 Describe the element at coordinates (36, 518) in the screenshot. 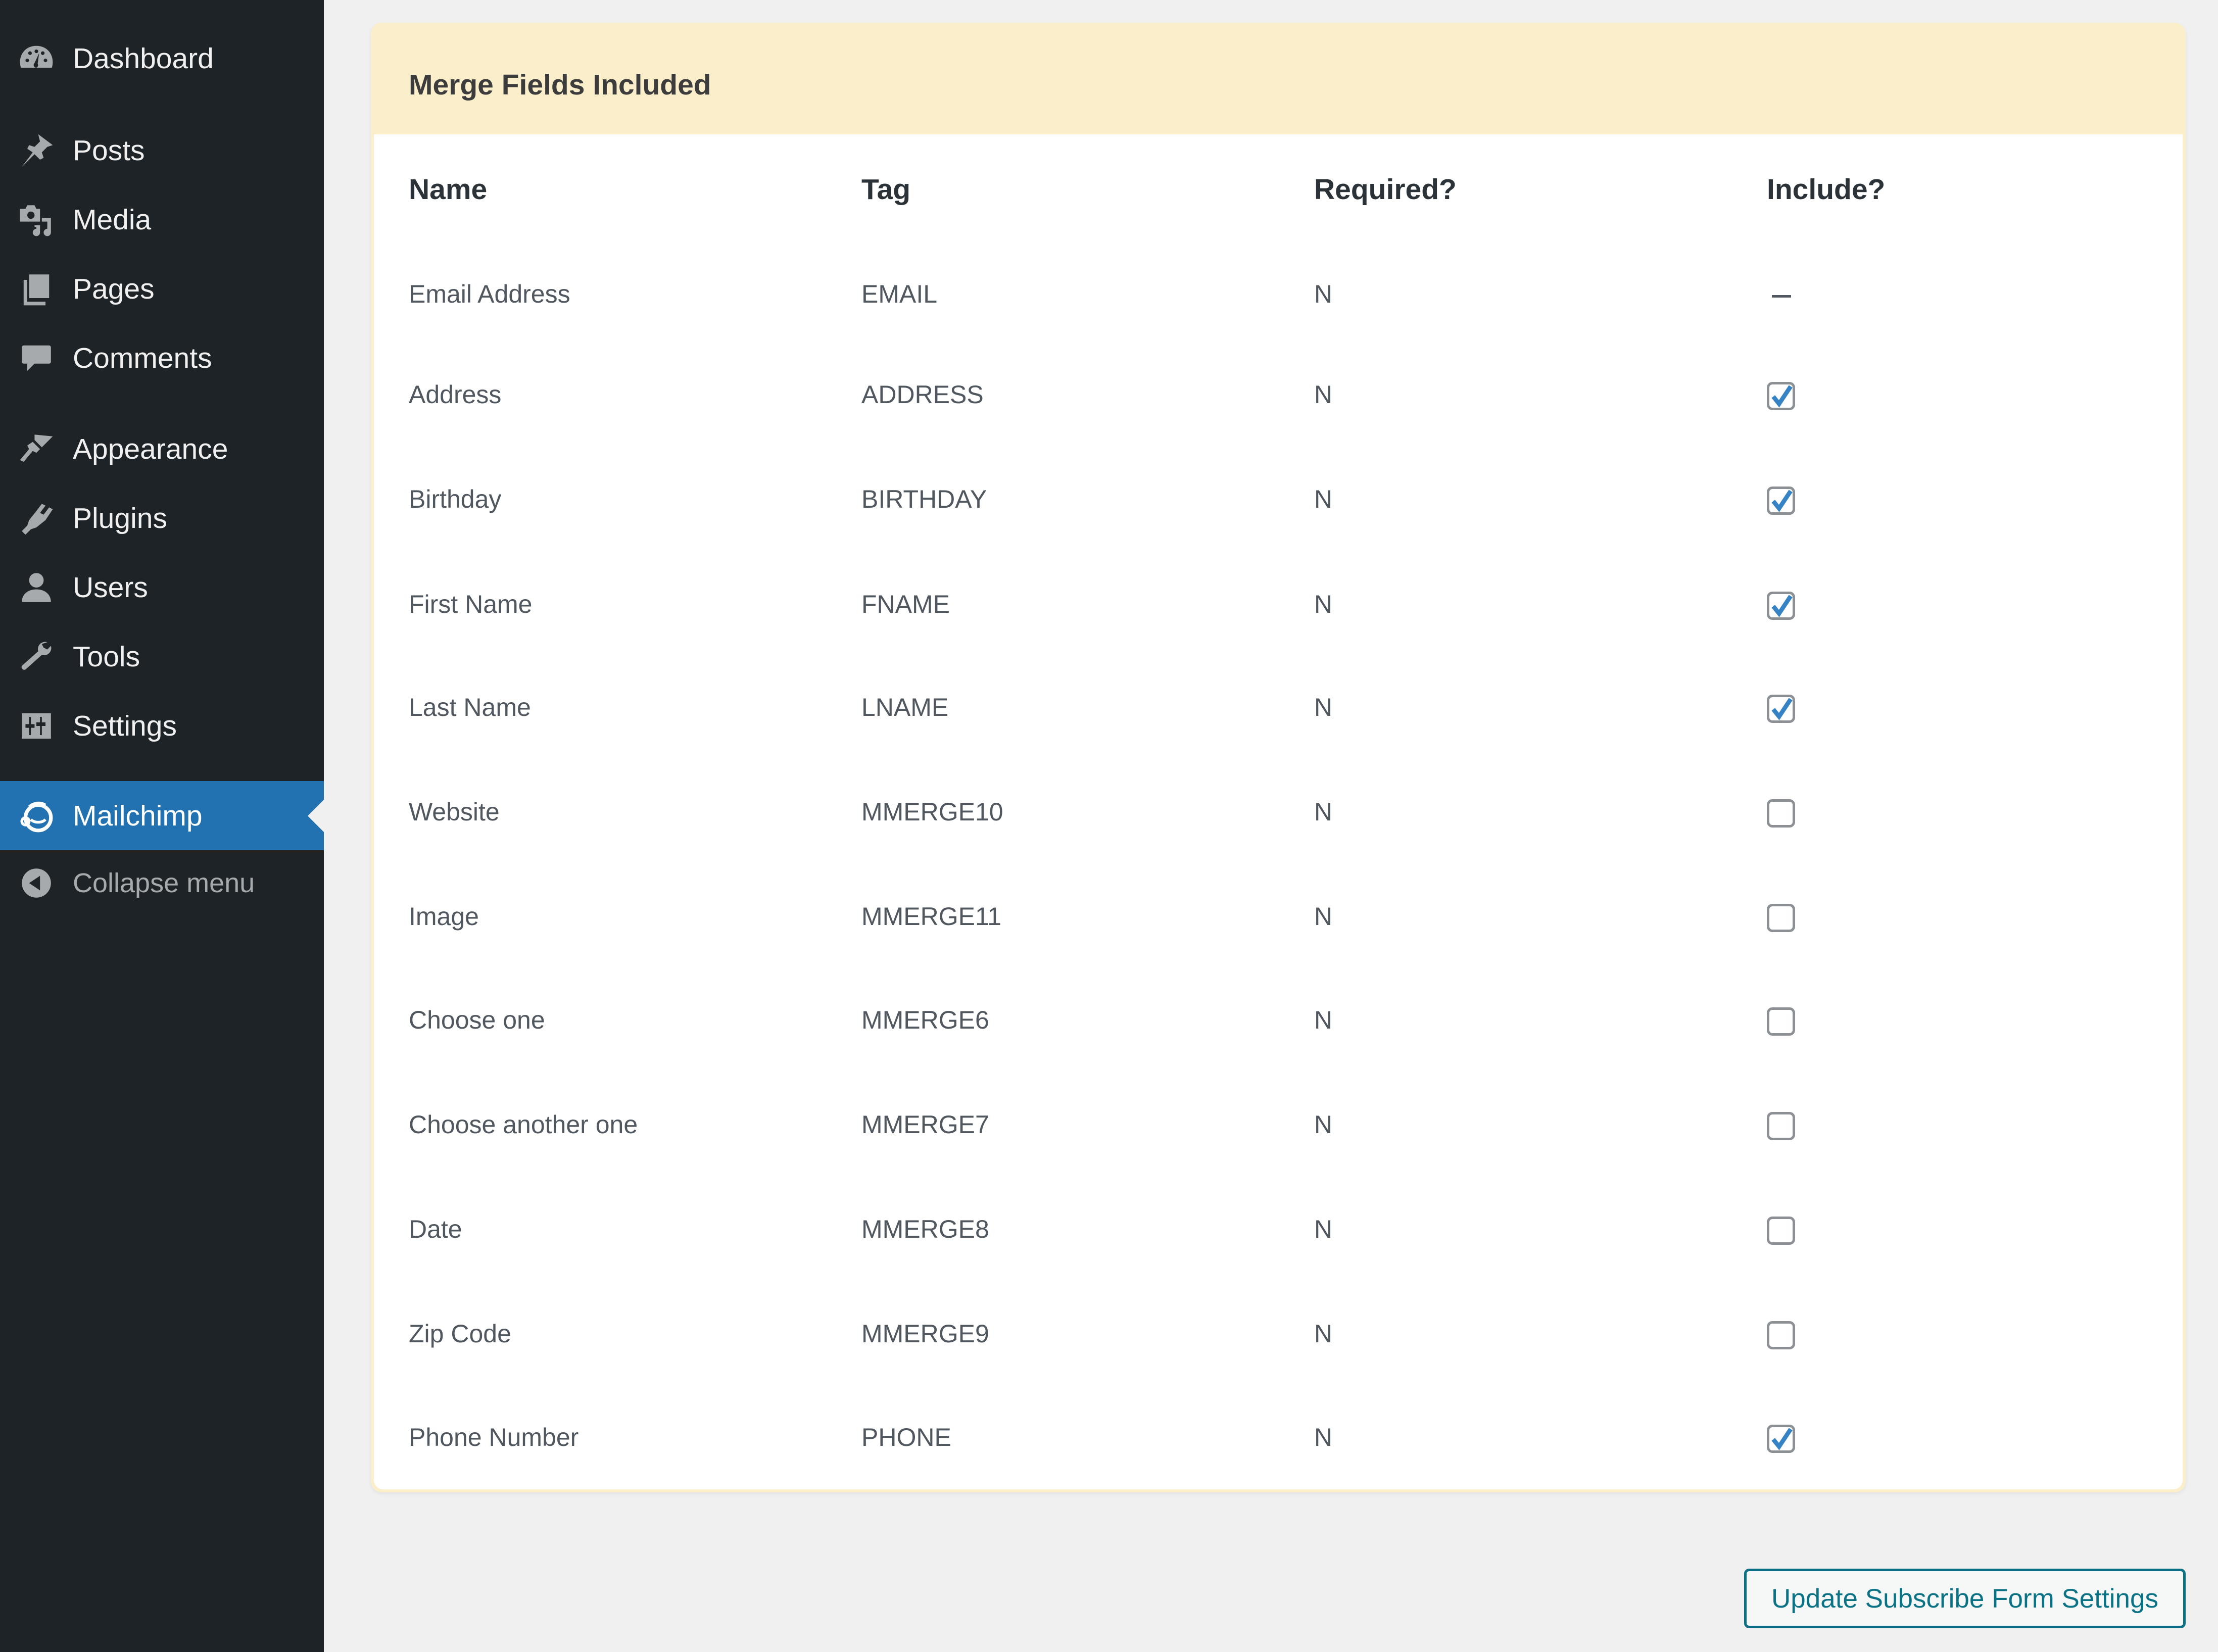

I see `plugin-icon` at that location.